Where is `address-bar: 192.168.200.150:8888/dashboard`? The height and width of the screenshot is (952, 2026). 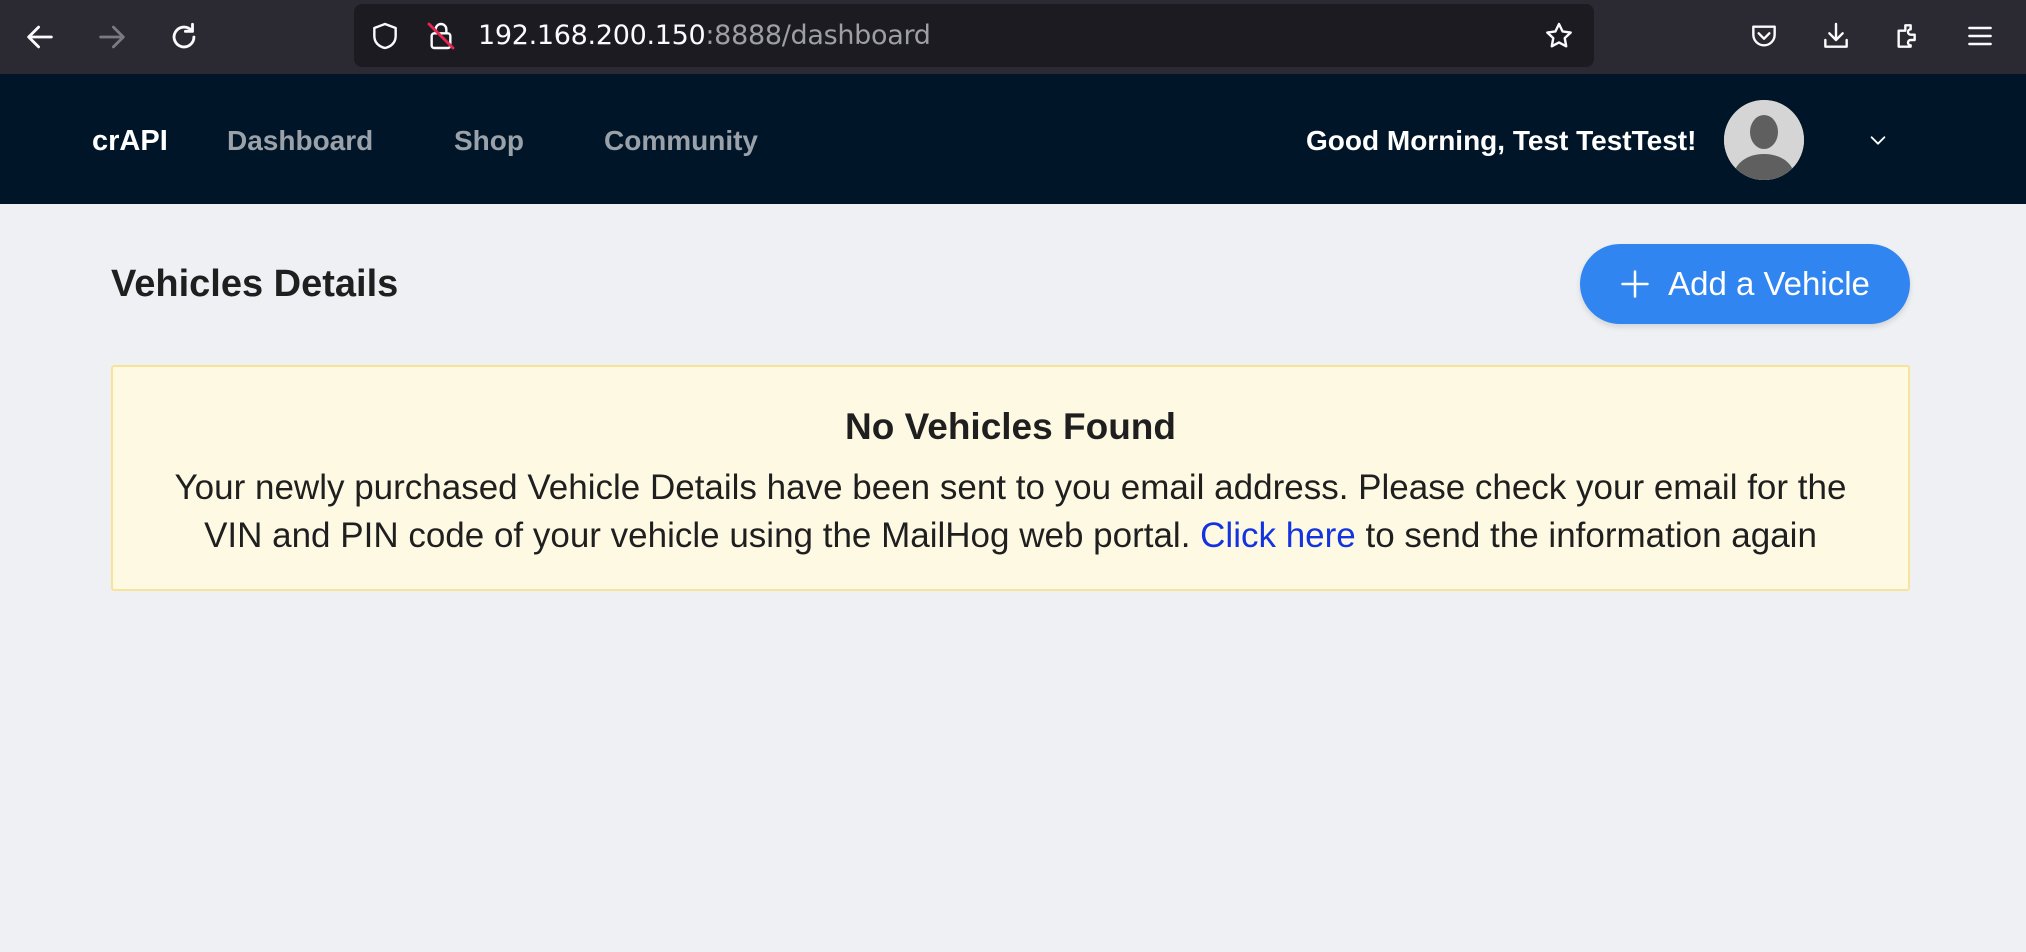 address-bar: 192.168.200.150:8888/dashboard is located at coordinates (974, 35).